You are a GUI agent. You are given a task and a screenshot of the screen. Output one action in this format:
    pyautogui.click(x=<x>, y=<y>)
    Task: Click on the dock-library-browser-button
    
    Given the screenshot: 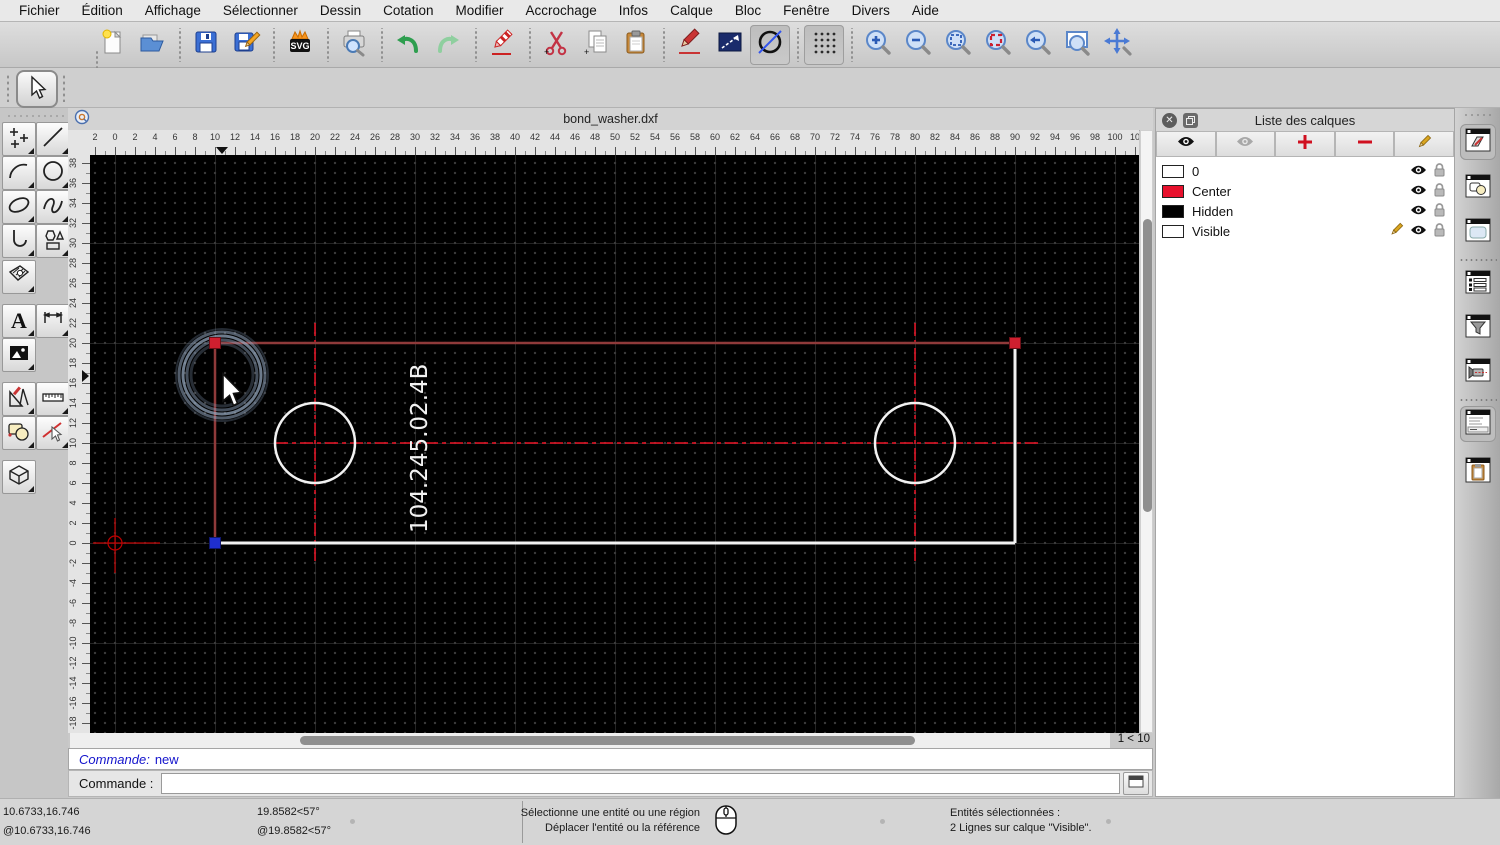 What is the action you would take?
    pyautogui.click(x=1478, y=232)
    